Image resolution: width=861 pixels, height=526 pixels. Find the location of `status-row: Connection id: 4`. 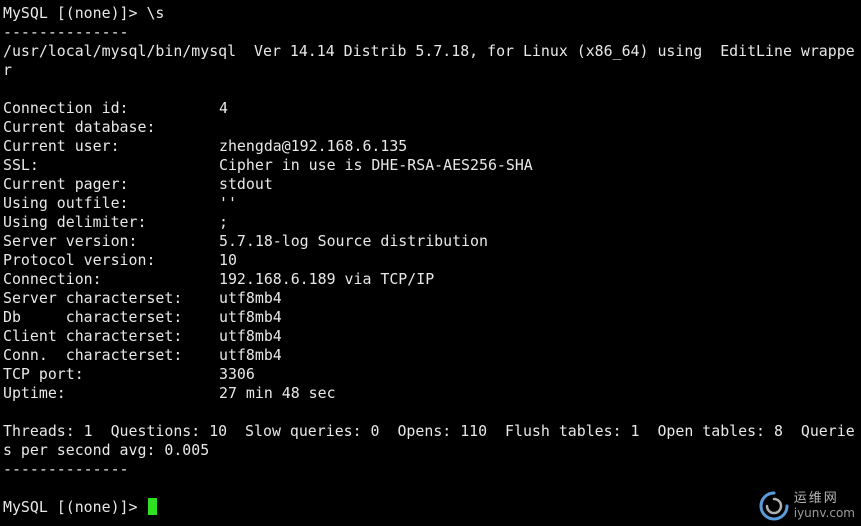

status-row: Connection id: 4 is located at coordinates (431, 108).